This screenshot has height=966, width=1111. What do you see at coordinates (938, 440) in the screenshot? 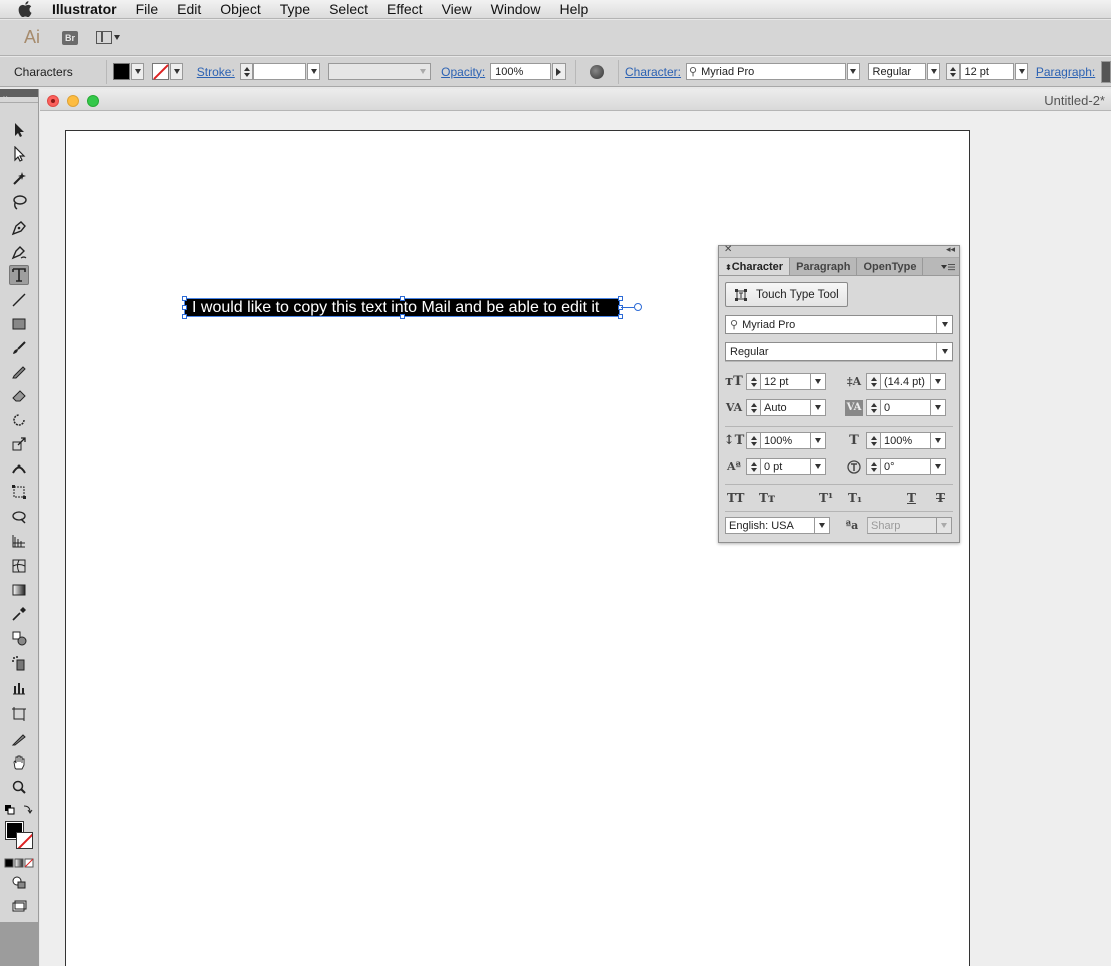
I see `horizontal-scale-dropdown` at bounding box center [938, 440].